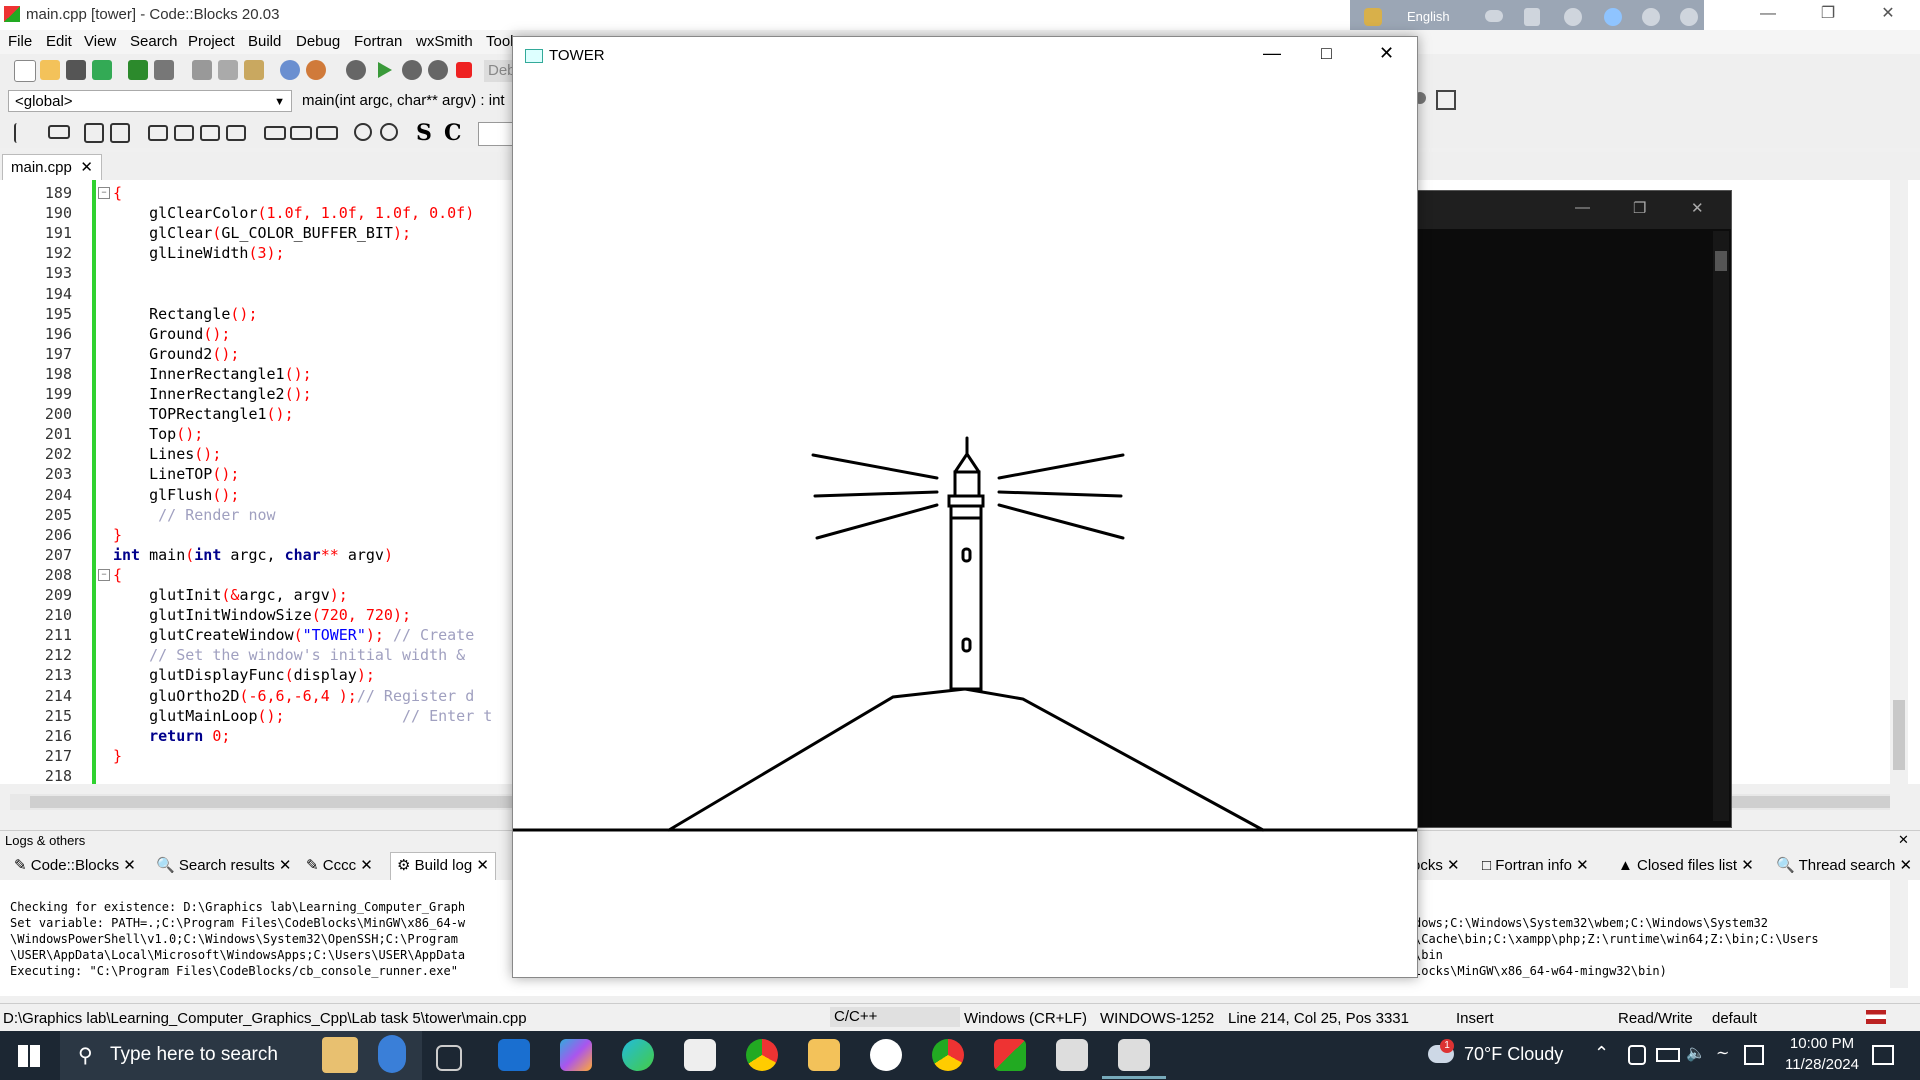 The height and width of the screenshot is (1080, 1920). Describe the element at coordinates (1513, 1054) in the screenshot. I see `weather-text: 70°F Cloudy` at that location.